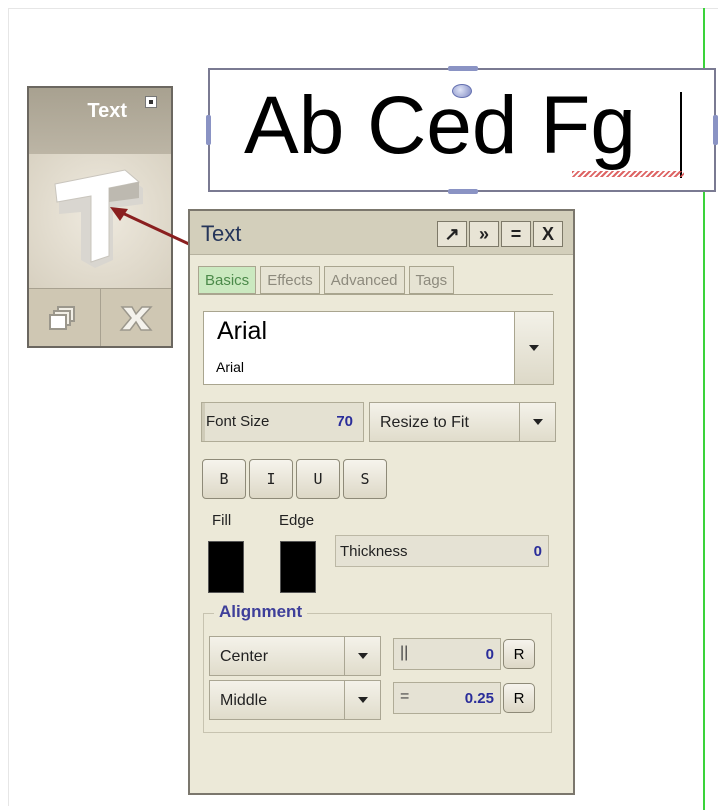 Image resolution: width=726 pixels, height=810 pixels. I want to click on font-preview: Arial, so click(230, 367).